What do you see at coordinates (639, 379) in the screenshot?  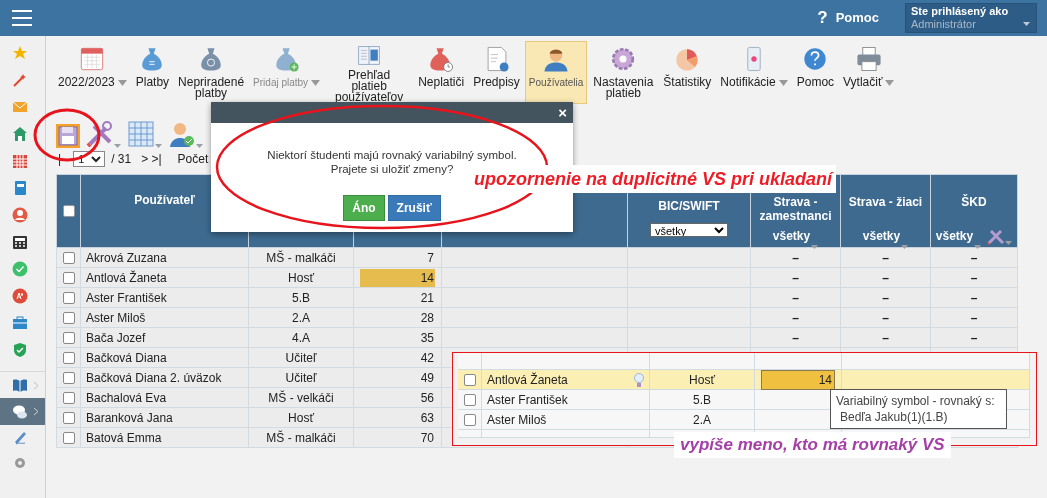 I see `lightbulb-icon` at bounding box center [639, 379].